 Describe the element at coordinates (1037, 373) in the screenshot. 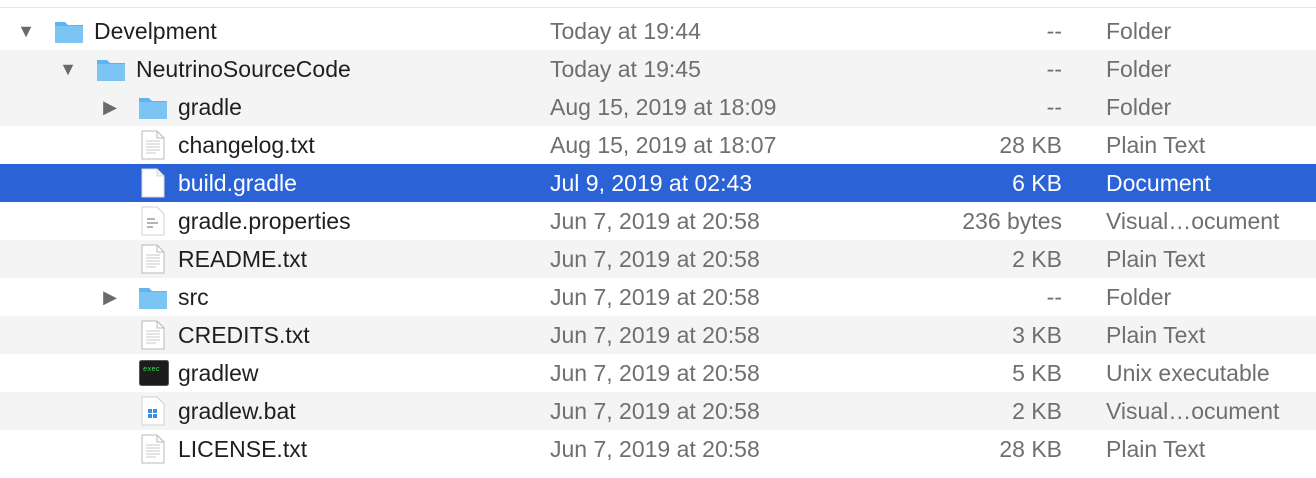

I see `file-size: 5 KB` at that location.